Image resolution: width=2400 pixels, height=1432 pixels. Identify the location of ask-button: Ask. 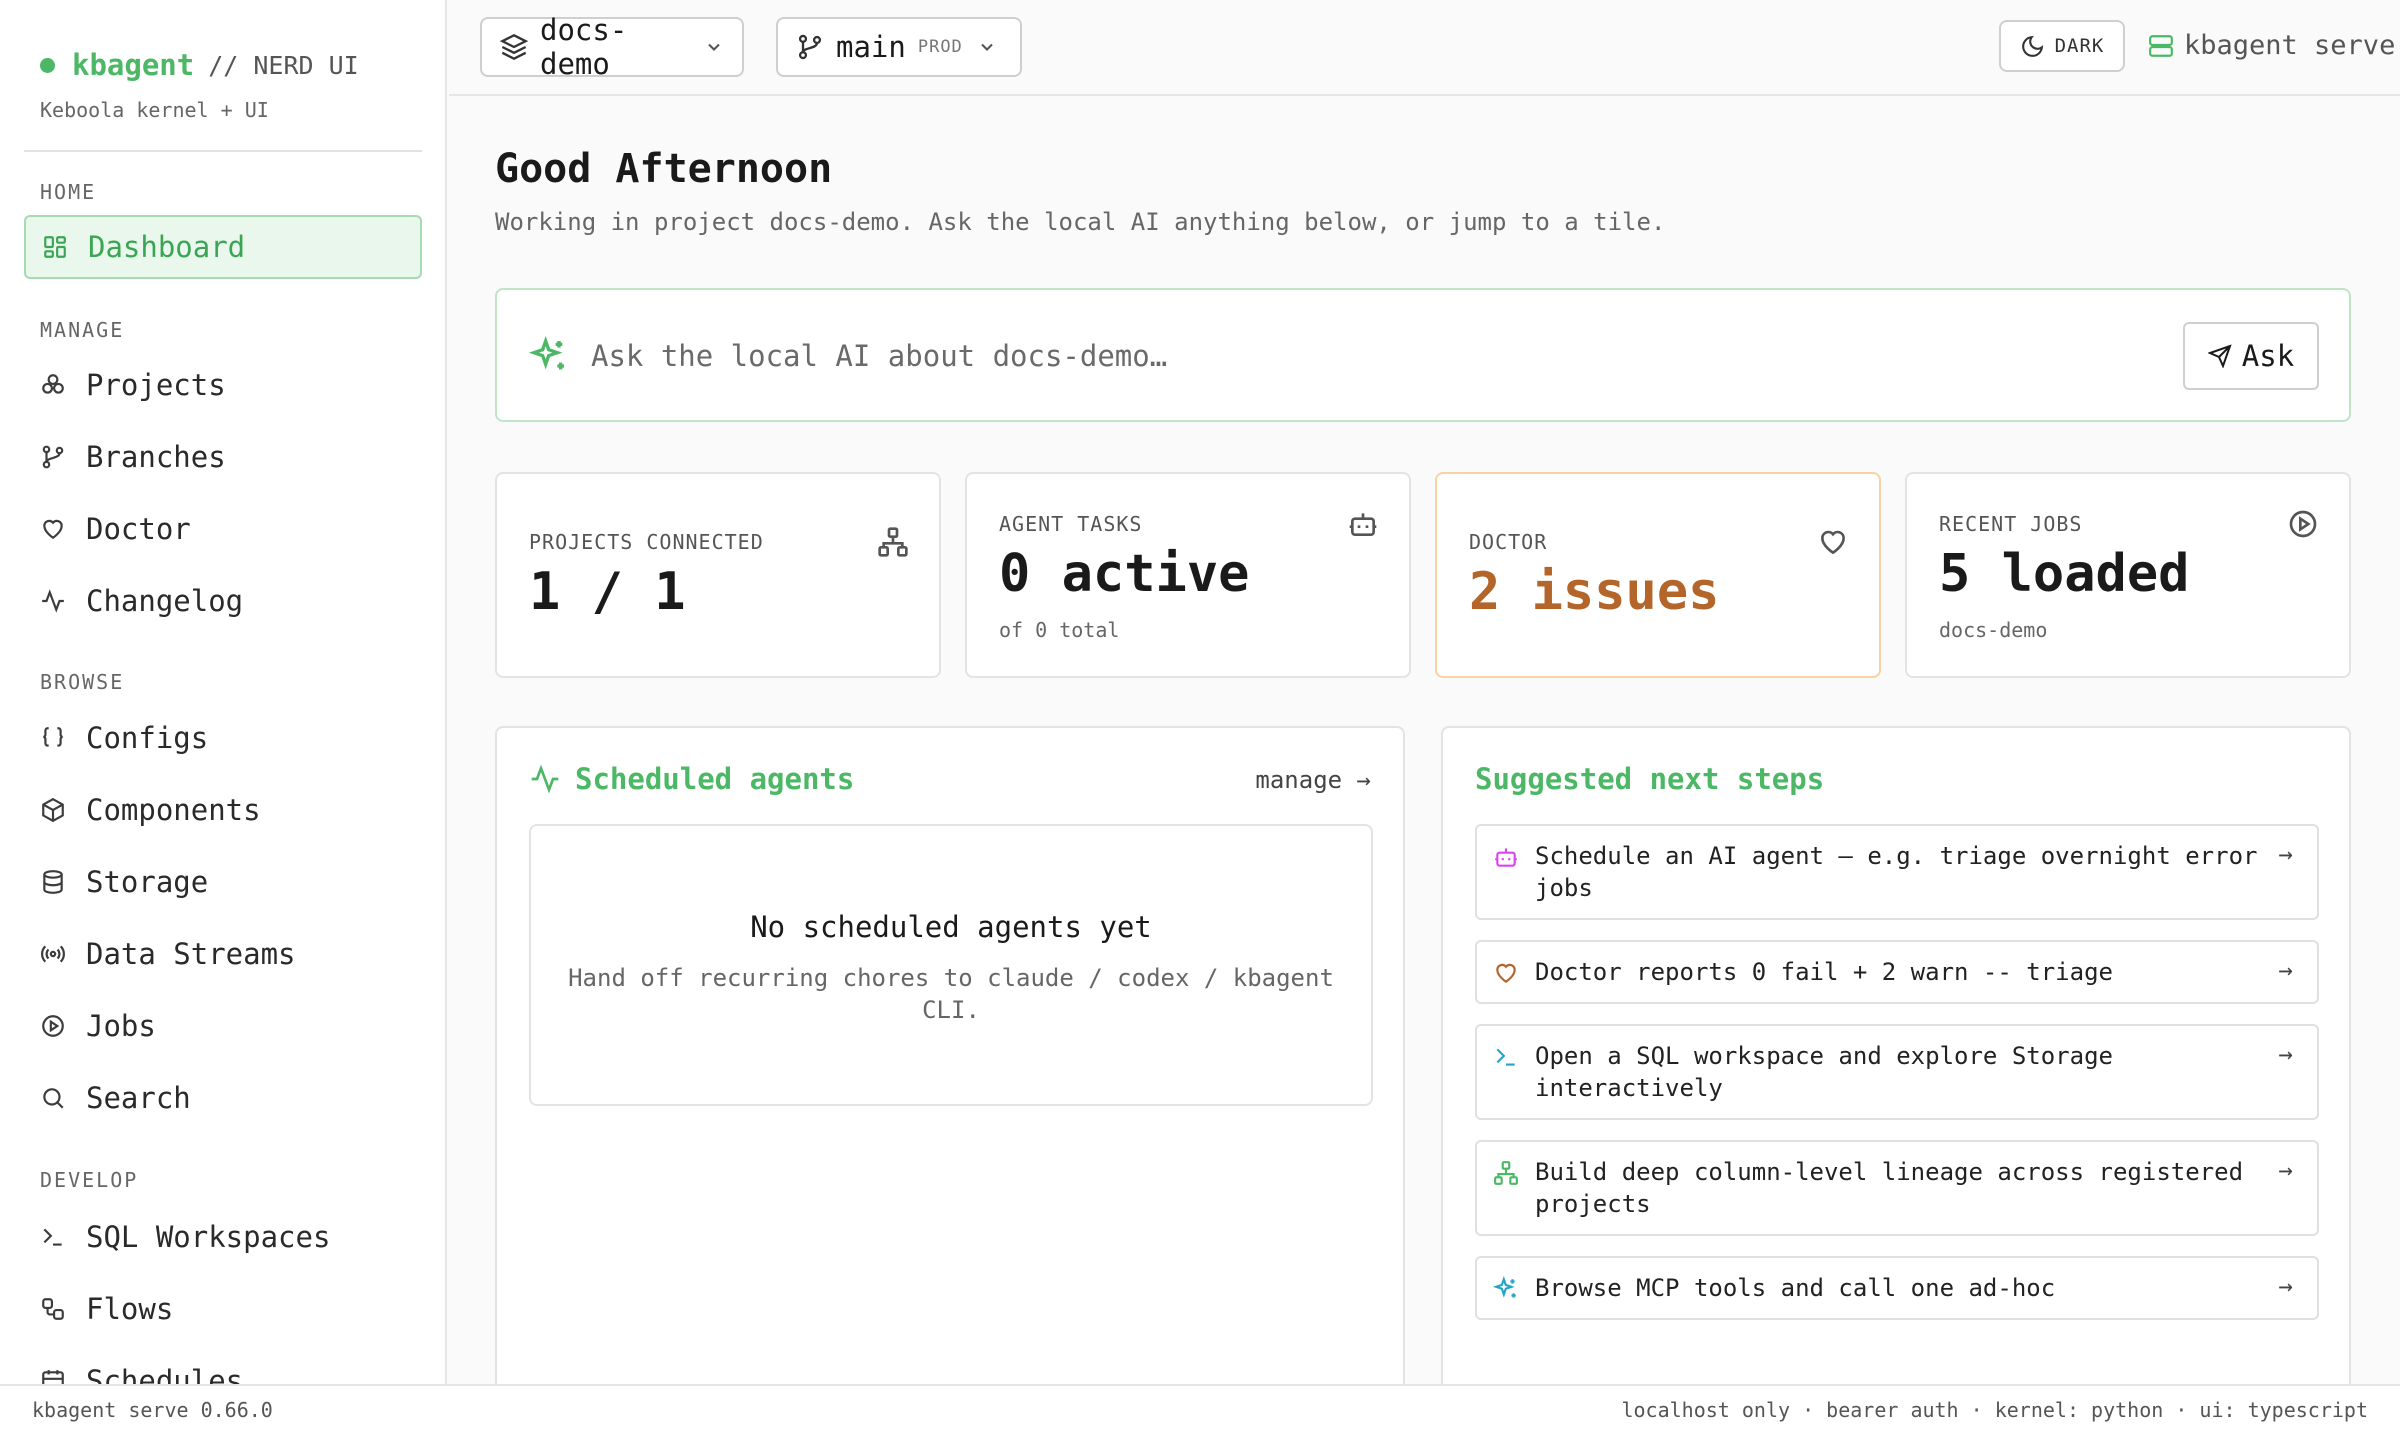
(2251, 356).